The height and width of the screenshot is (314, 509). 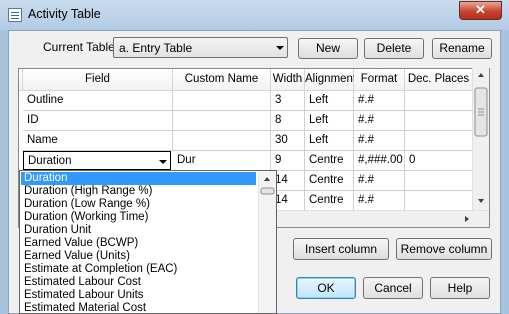 I want to click on dropdown-option: Estimated Labour Units, so click(x=138, y=295).